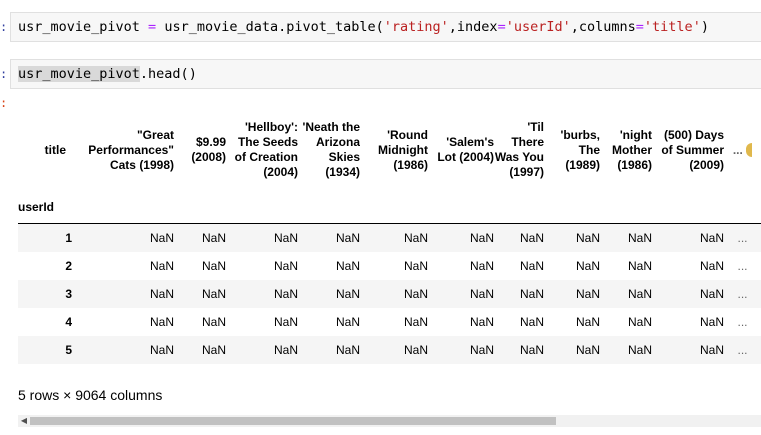 The image size is (761, 435). Describe the element at coordinates (389, 207) in the screenshot. I see `index-header-row: userId` at that location.